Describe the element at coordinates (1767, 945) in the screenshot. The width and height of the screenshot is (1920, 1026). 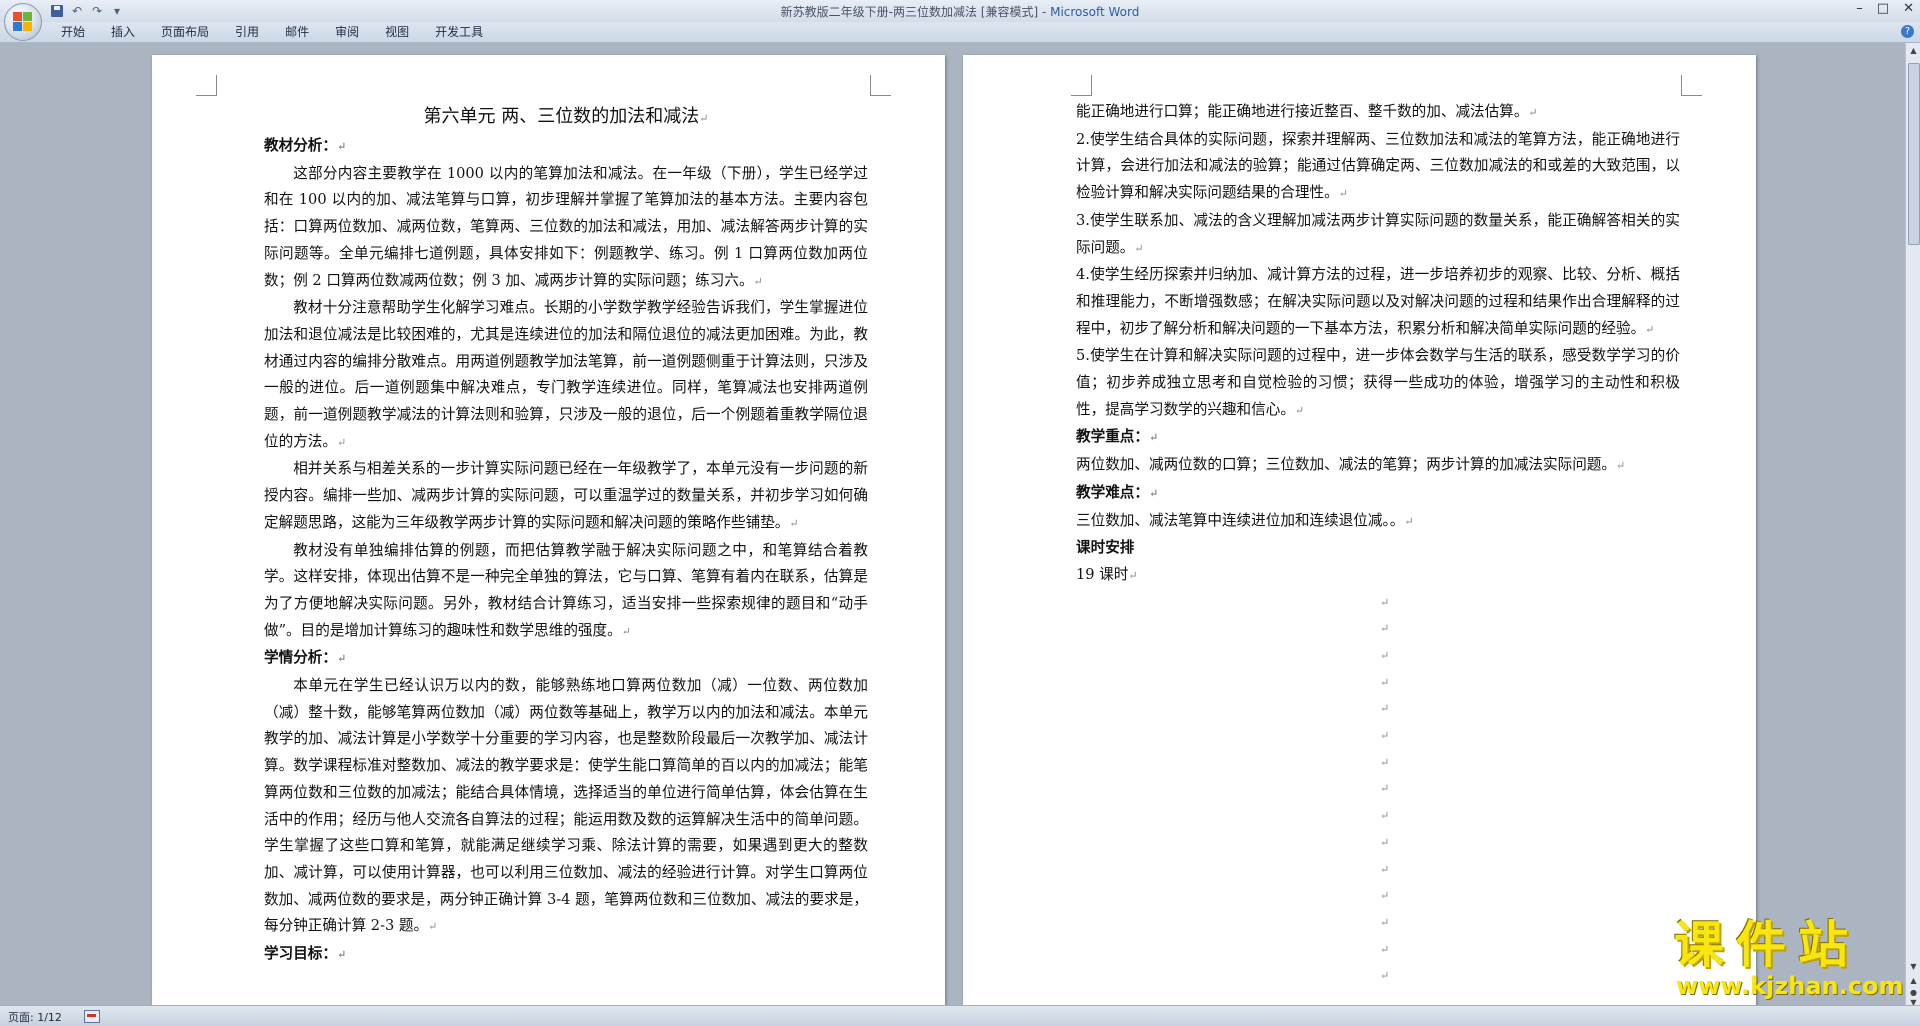
I see `watermark-logo-text: 课件站` at that location.